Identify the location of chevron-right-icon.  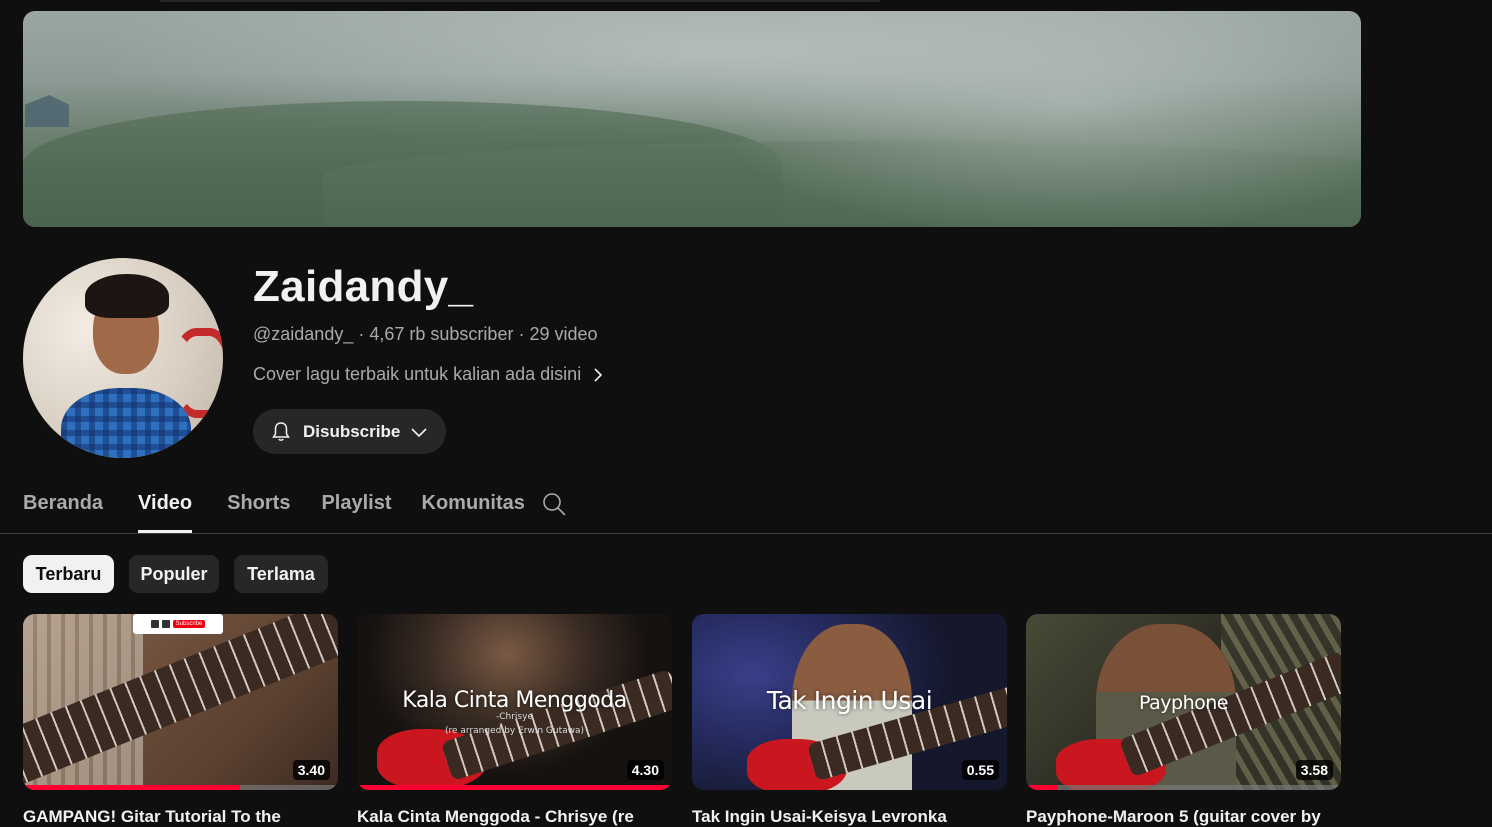
(598, 374).